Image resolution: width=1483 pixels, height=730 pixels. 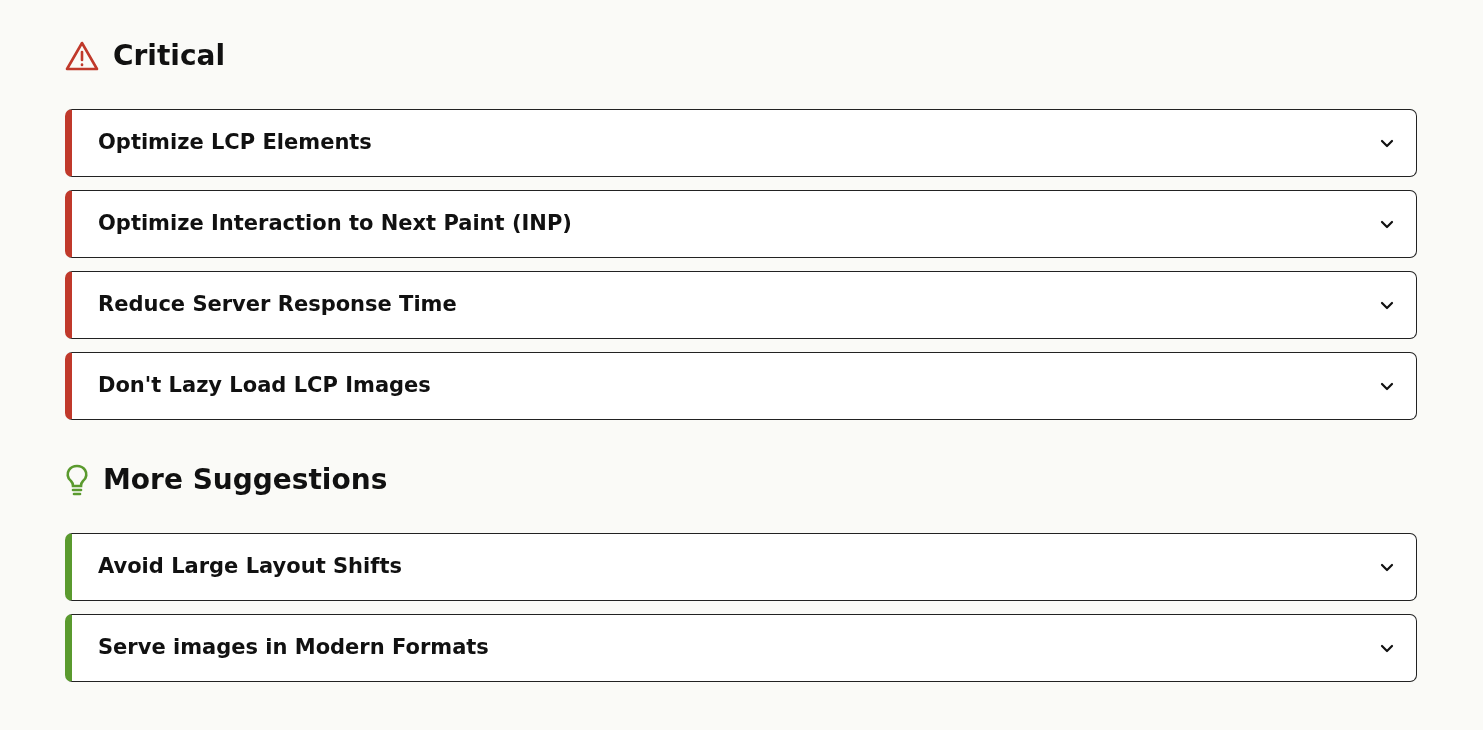 I want to click on section-heading: Critical, so click(x=169, y=56).